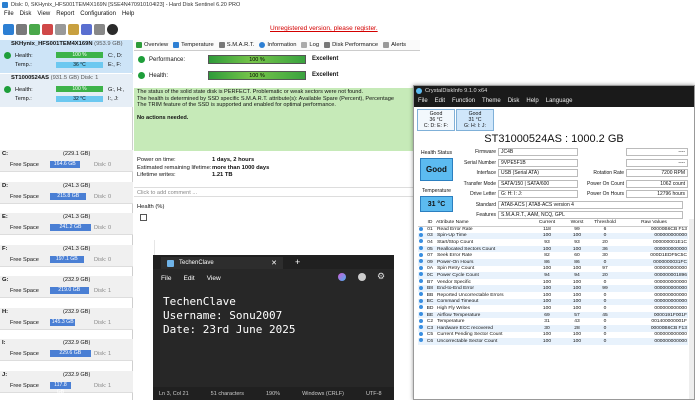  What do you see at coordinates (99, 29) in the screenshot?
I see `gear-icon` at bounding box center [99, 29].